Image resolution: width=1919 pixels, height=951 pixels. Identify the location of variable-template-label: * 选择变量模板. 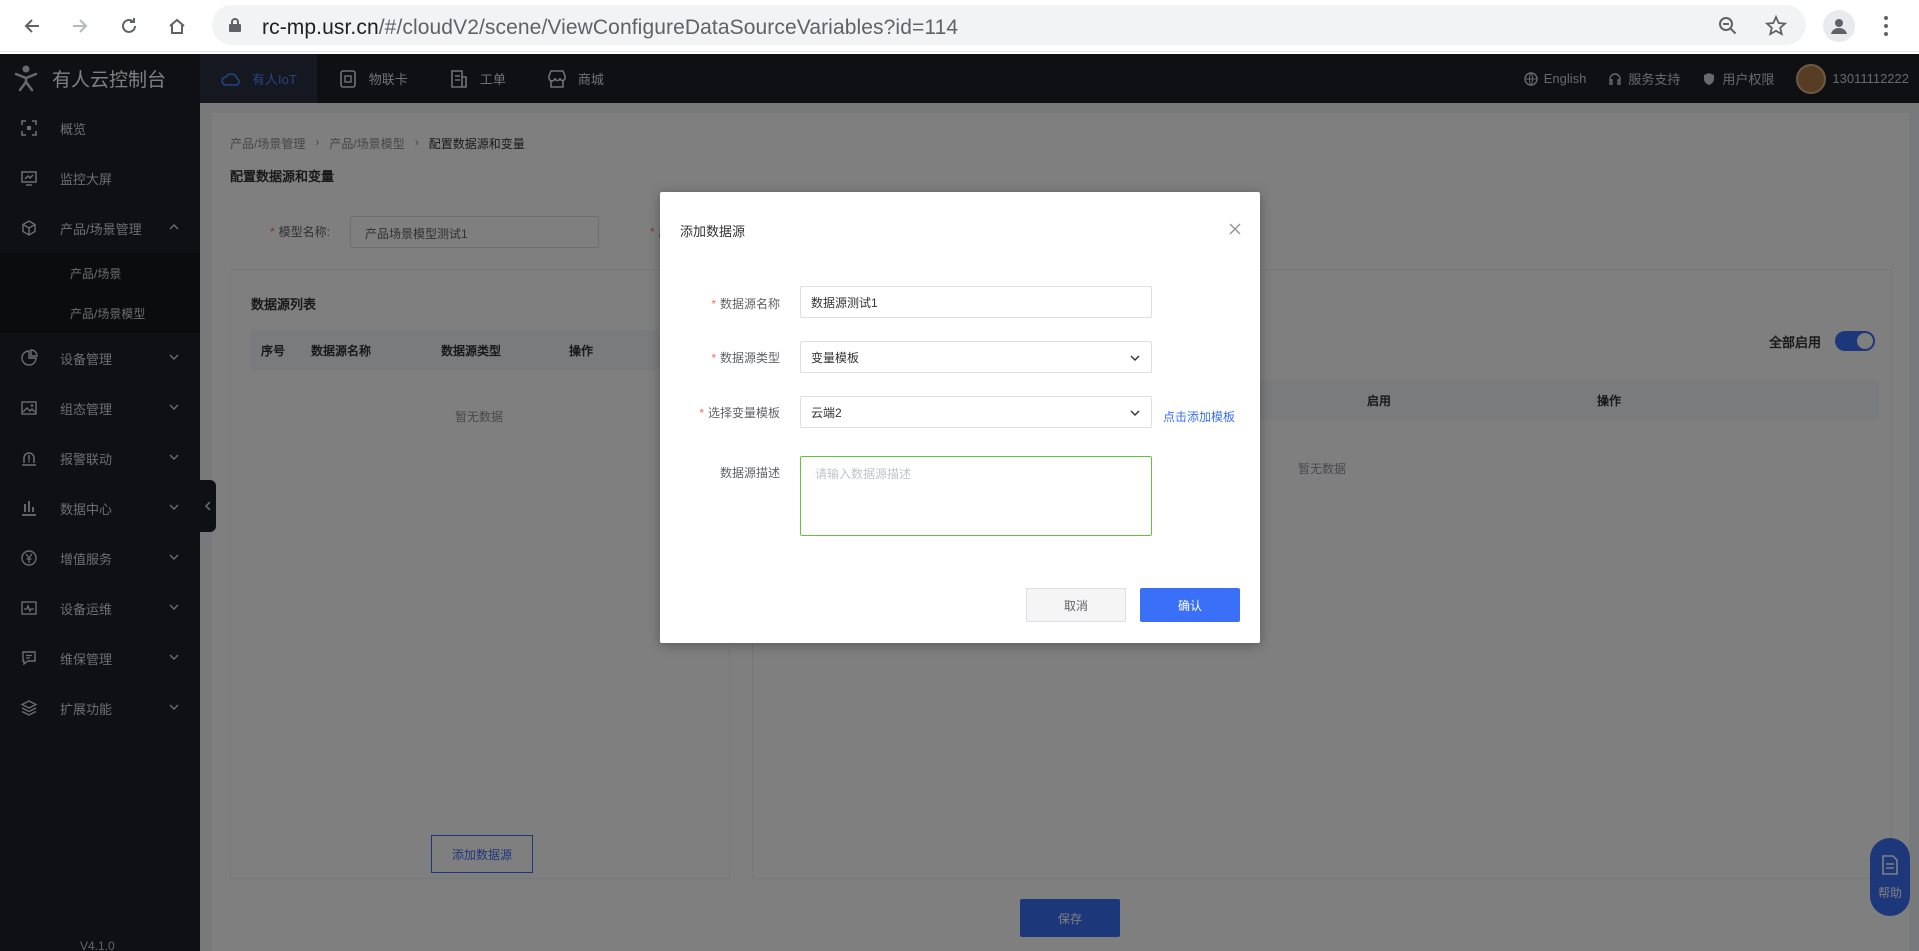
(720, 412).